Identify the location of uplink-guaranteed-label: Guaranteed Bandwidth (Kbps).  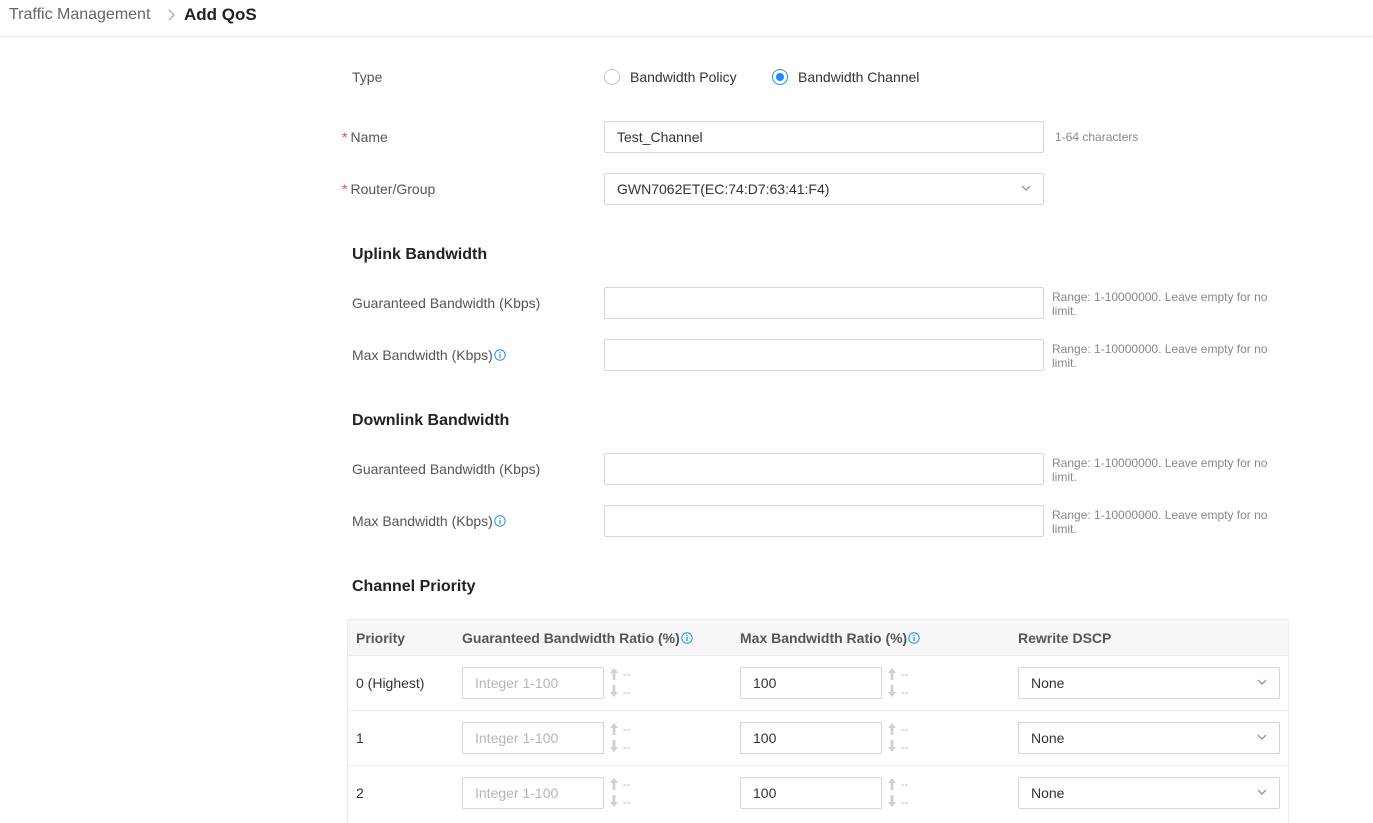
(446, 303).